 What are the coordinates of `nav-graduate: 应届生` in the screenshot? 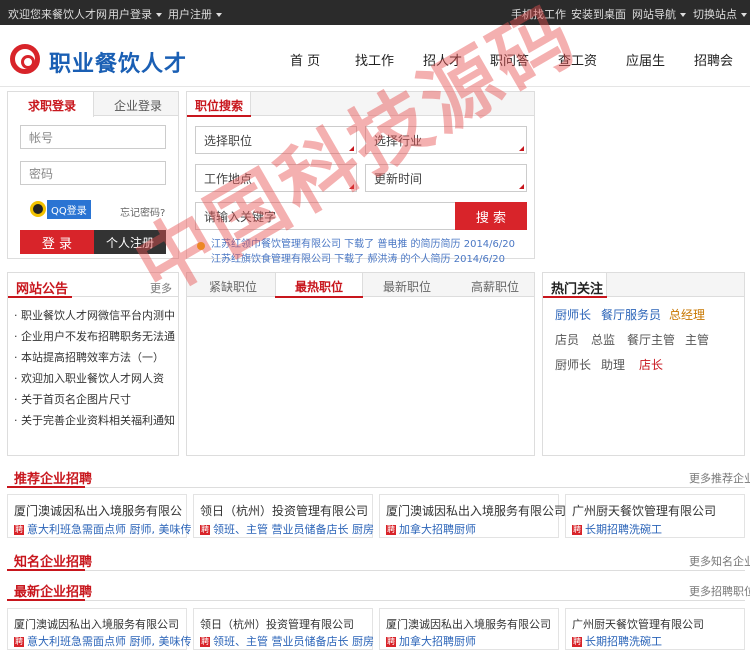 It's located at (645, 59).